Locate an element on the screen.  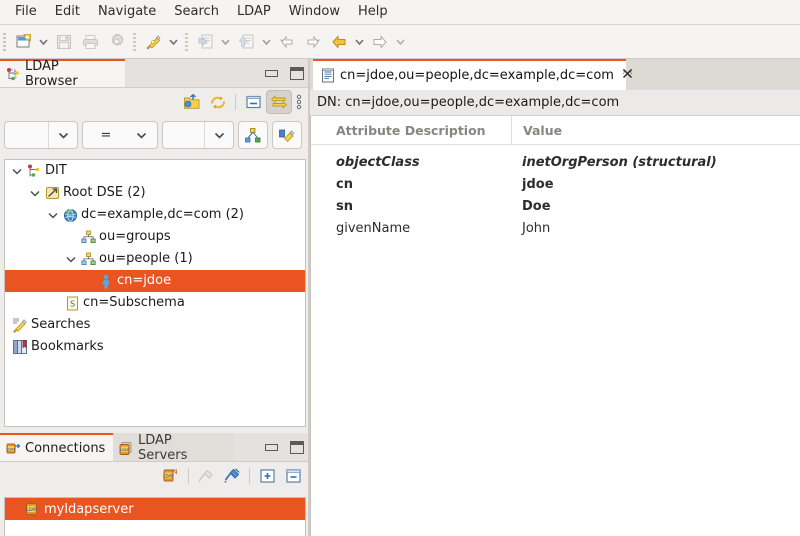
menu-search: Search is located at coordinates (196, 12).